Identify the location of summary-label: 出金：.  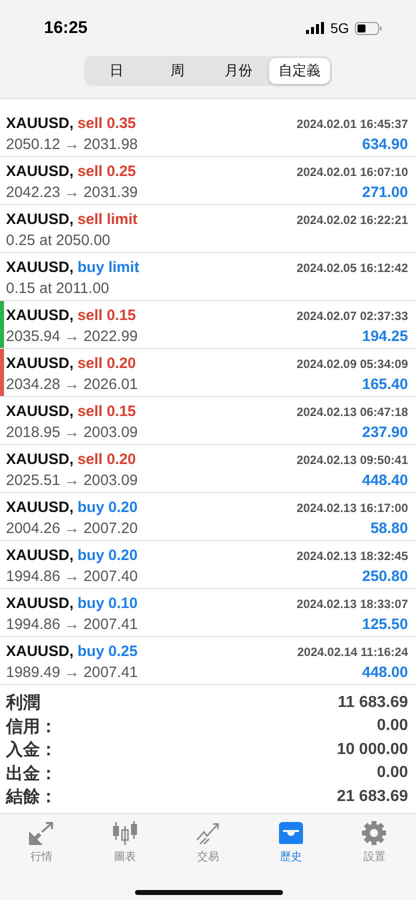
(31, 773).